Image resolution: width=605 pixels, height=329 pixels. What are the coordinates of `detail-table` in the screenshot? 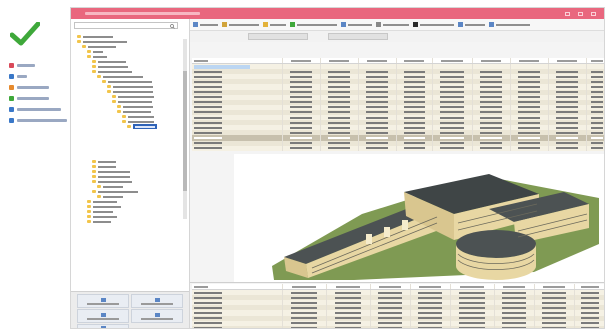 It's located at (398, 306).